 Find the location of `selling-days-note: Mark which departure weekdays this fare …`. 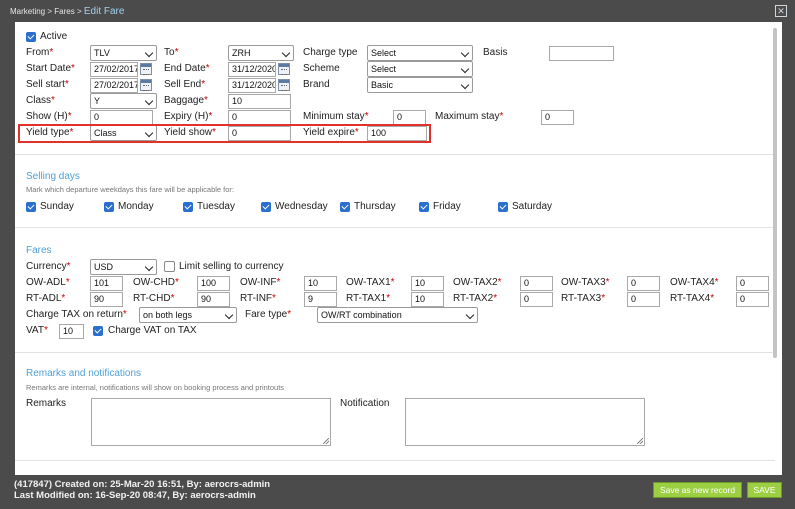

selling-days-note: Mark which departure weekdays this fare … is located at coordinates (130, 189).